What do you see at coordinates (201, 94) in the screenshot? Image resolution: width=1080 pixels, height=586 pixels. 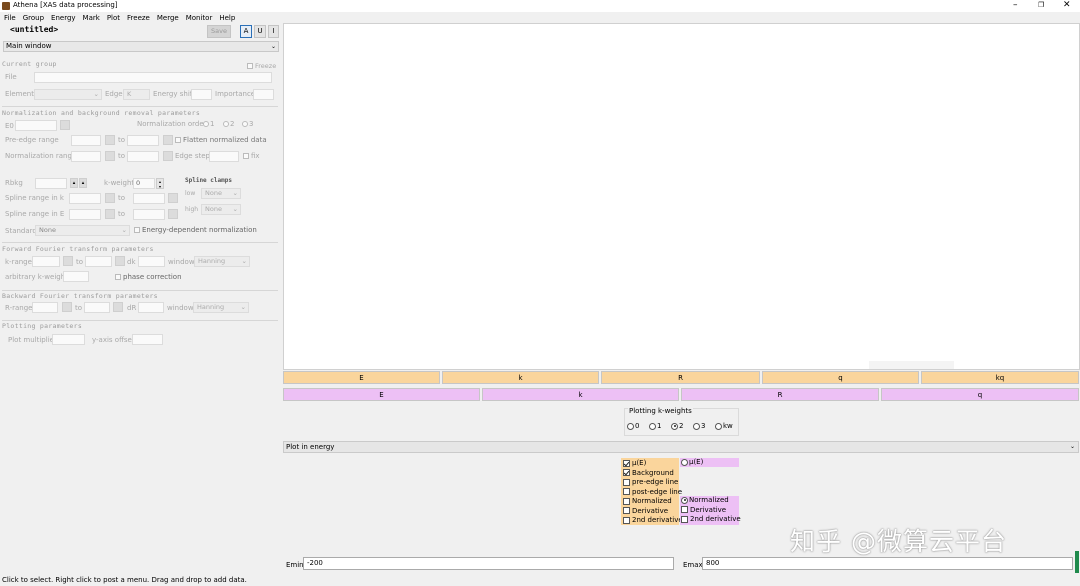 I see `energy-shift-field` at bounding box center [201, 94].